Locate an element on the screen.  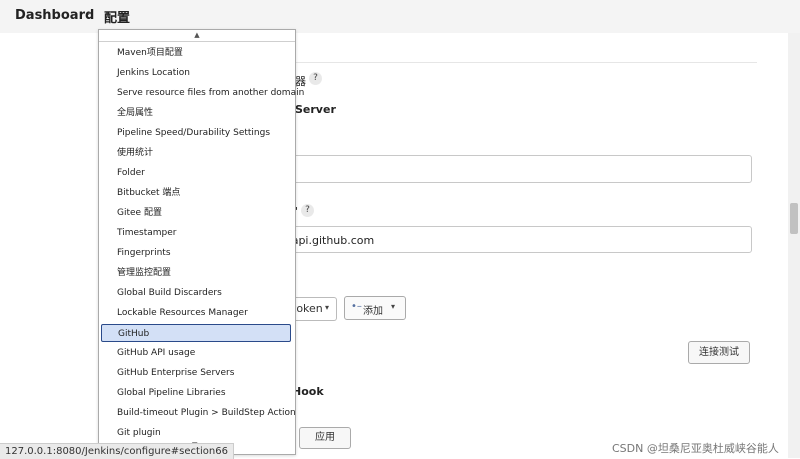
section-divider is located at coordinates (526, 62).